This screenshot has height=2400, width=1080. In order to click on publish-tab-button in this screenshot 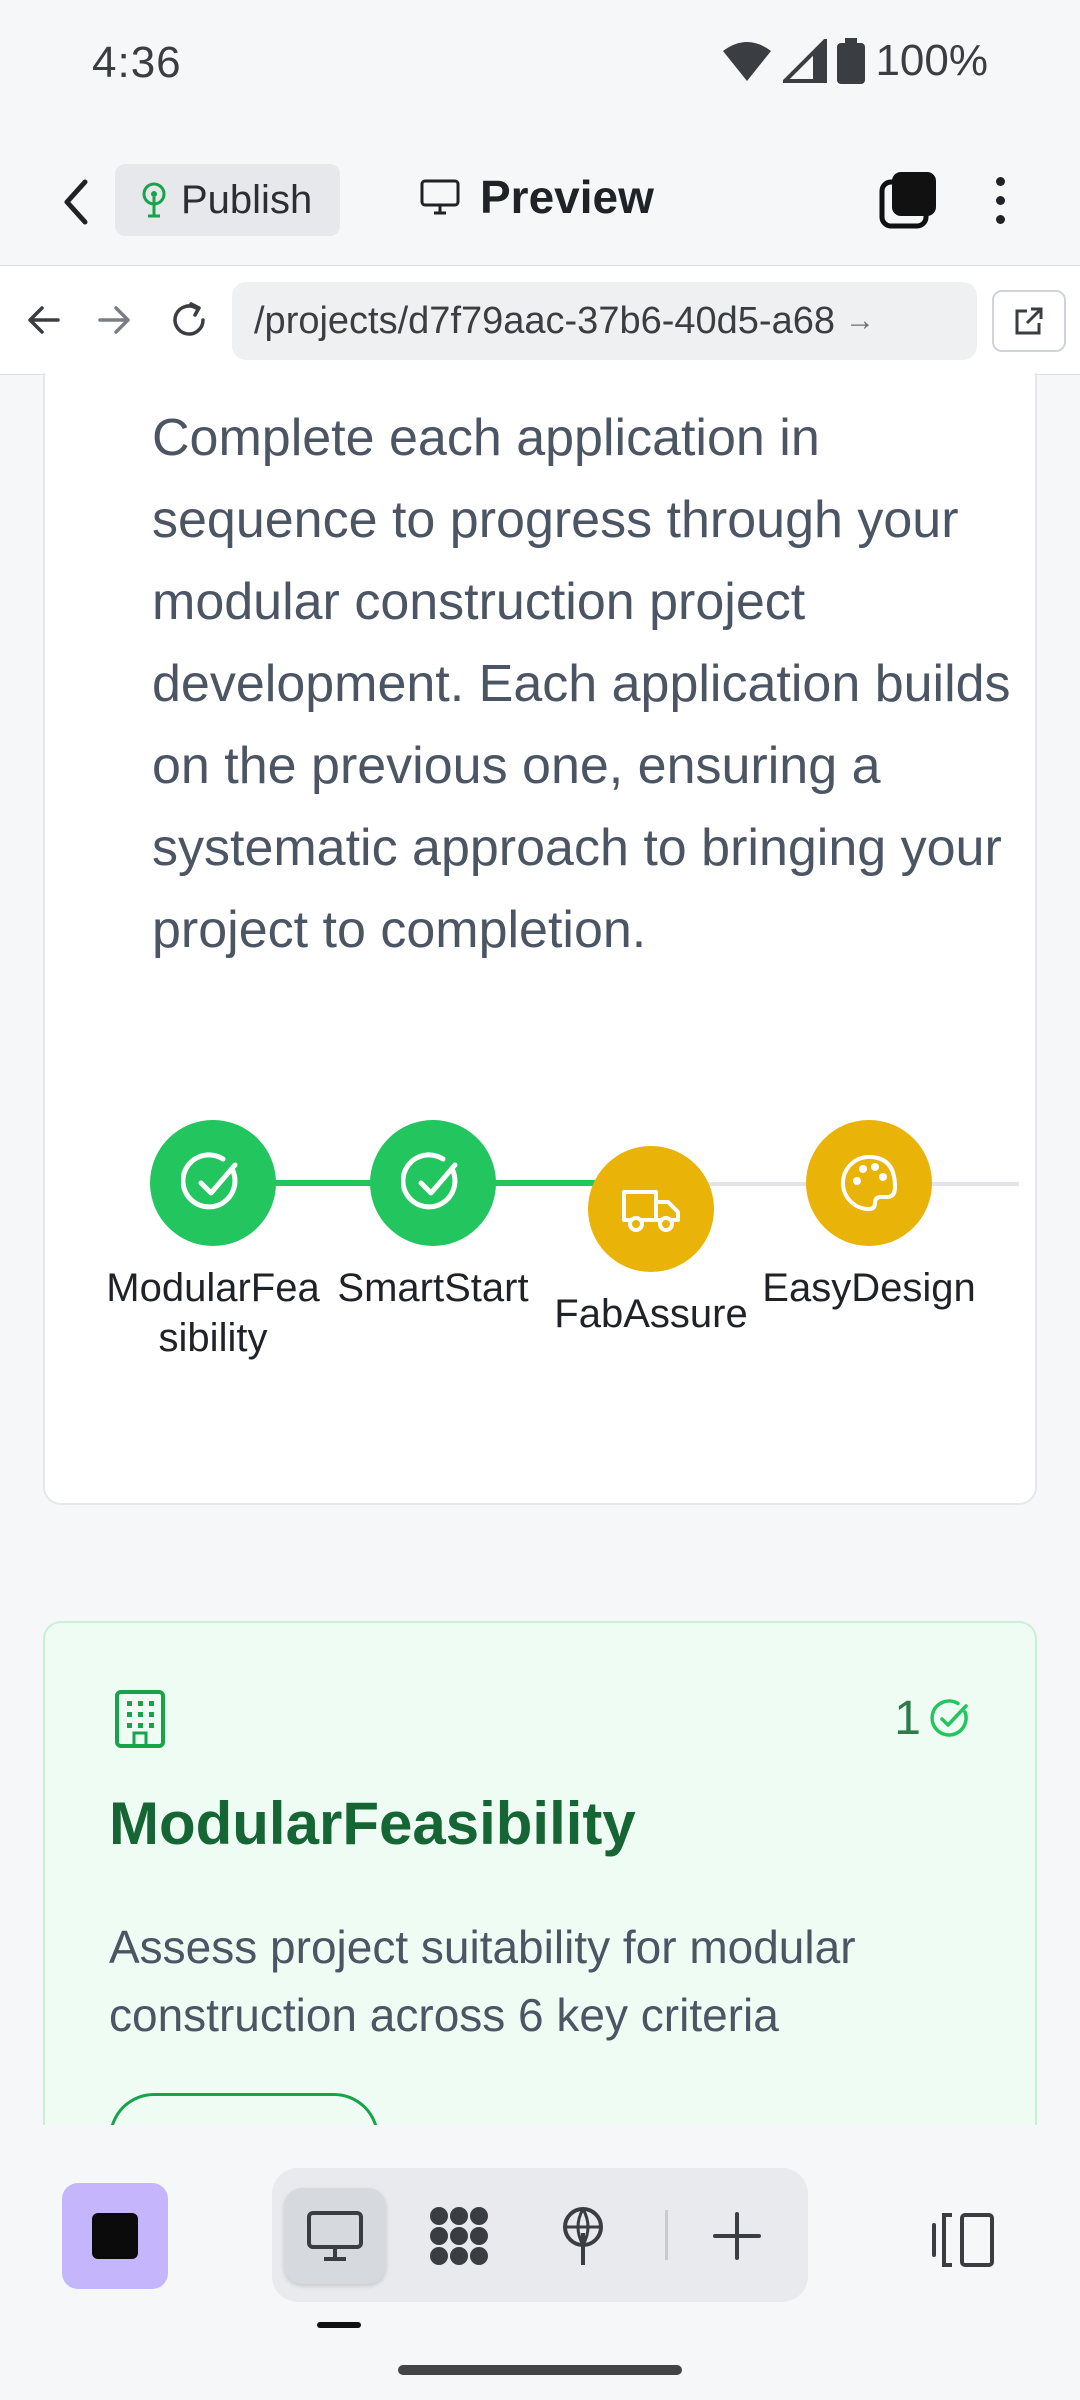, I will do `click(583, 2236)`.